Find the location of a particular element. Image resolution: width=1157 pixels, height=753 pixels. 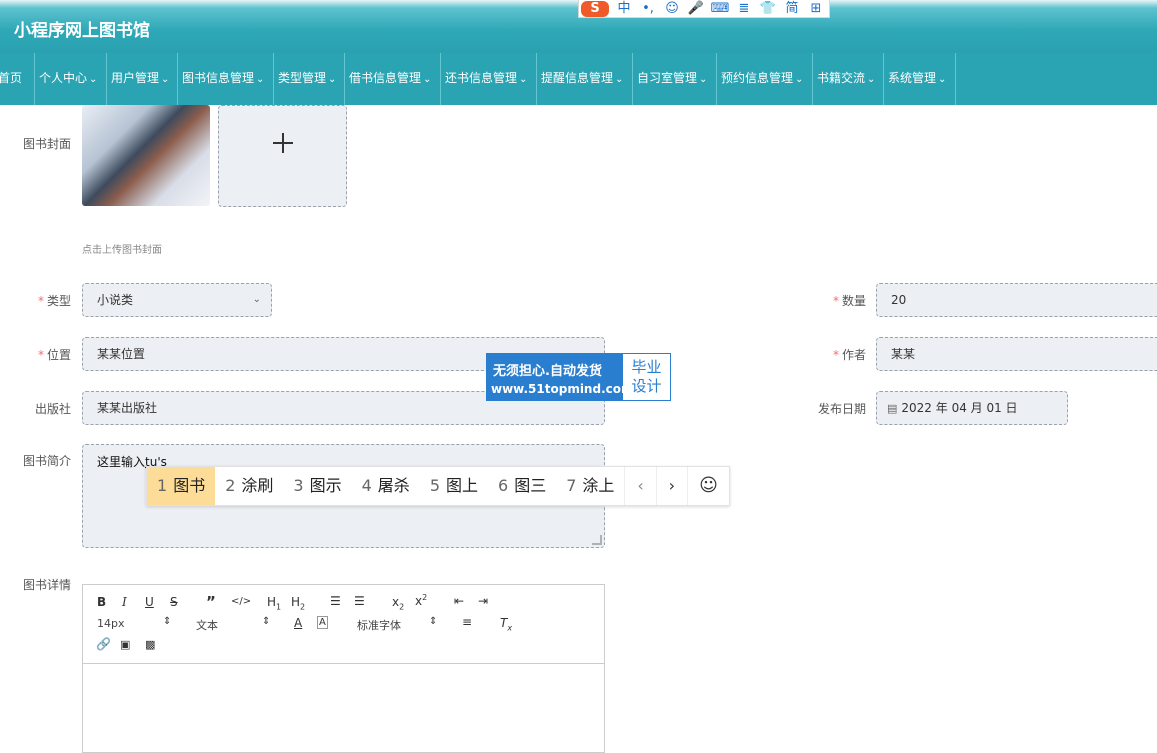

toolbox-icon: ≣ is located at coordinates (744, 9).